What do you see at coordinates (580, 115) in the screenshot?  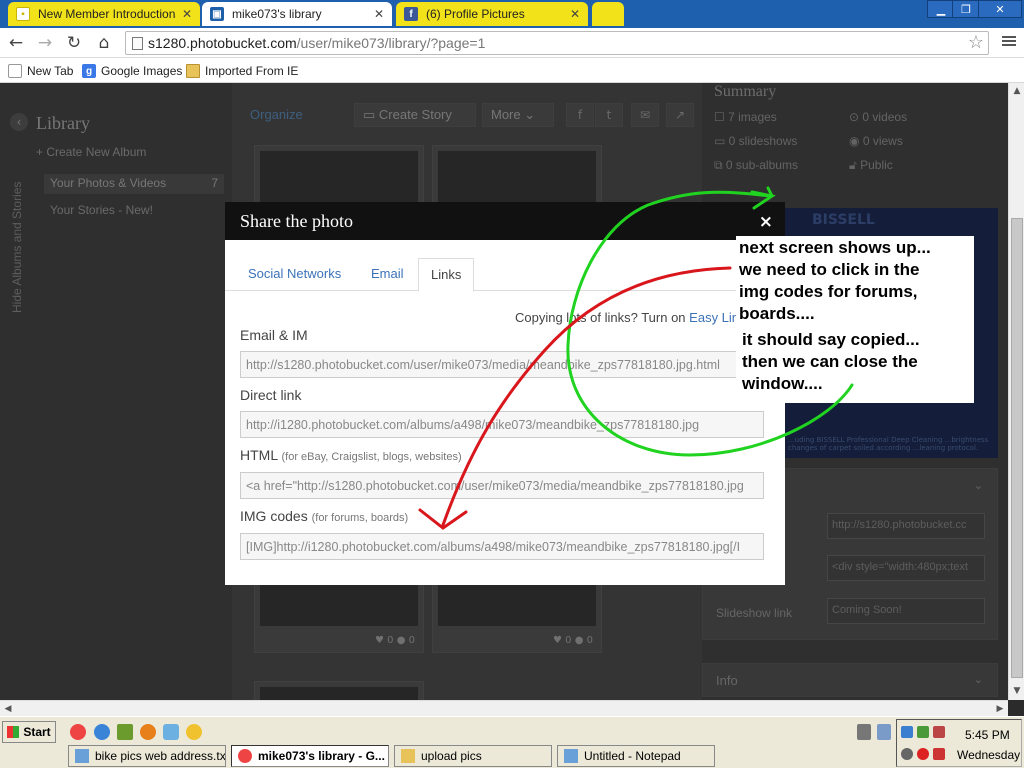 I see `facebook-icon: f` at bounding box center [580, 115].